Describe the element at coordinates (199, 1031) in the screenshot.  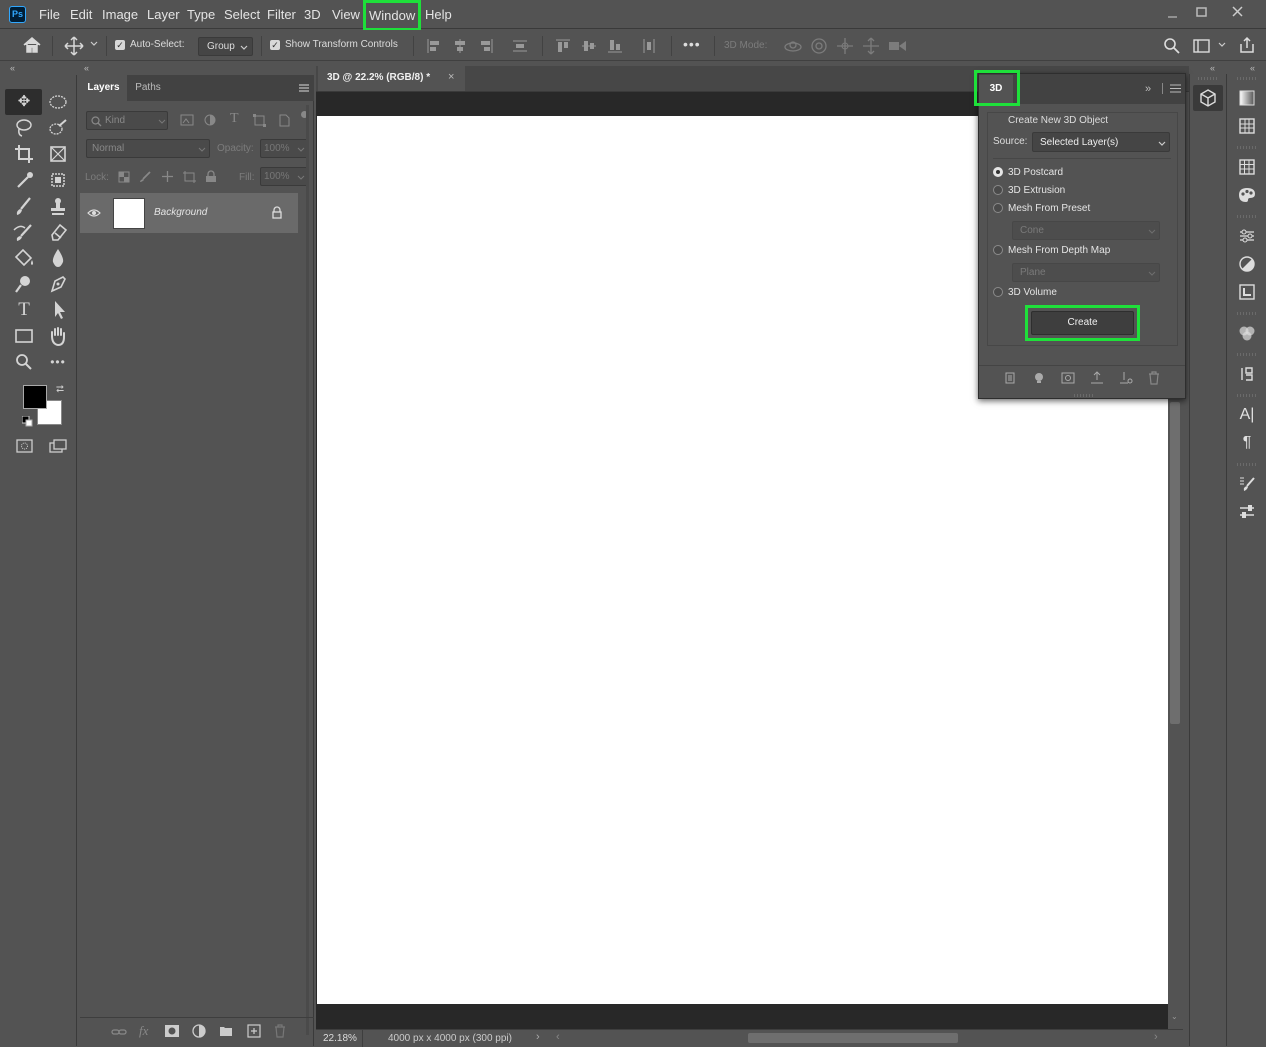
I see `new-adjustment-icon` at that location.